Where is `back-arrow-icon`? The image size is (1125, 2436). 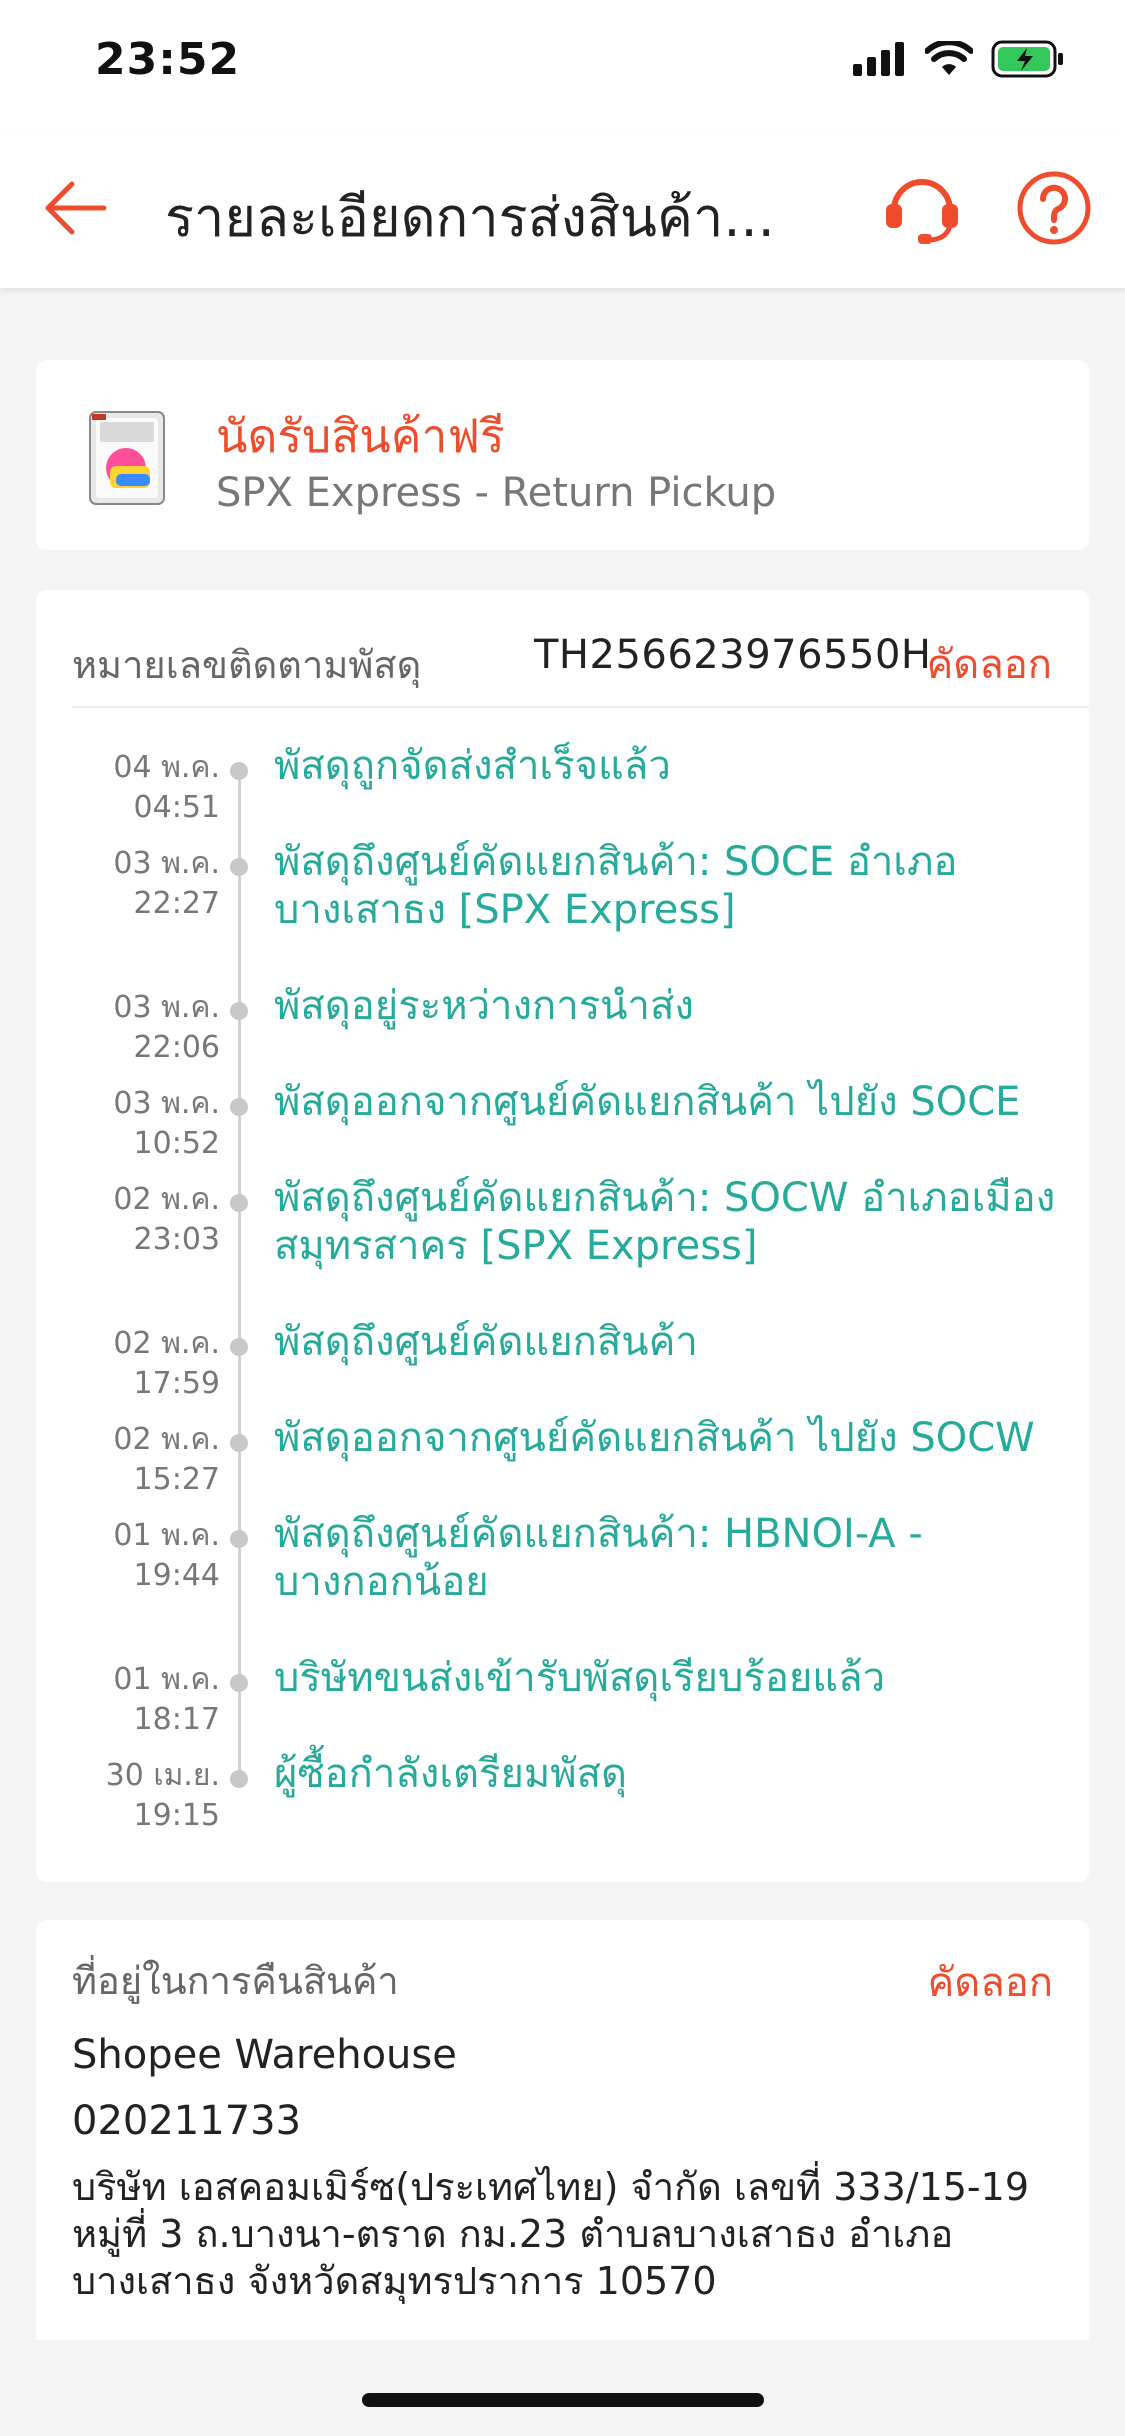 back-arrow-icon is located at coordinates (76, 208).